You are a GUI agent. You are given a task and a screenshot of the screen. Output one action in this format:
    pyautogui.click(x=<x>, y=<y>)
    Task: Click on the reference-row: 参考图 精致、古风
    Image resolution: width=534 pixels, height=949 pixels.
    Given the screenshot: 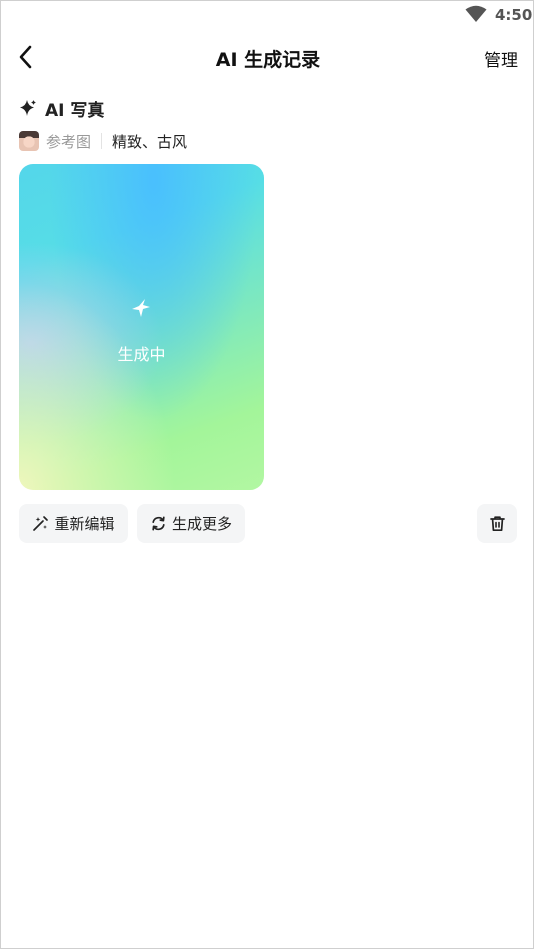 What is the action you would take?
    pyautogui.click(x=103, y=141)
    